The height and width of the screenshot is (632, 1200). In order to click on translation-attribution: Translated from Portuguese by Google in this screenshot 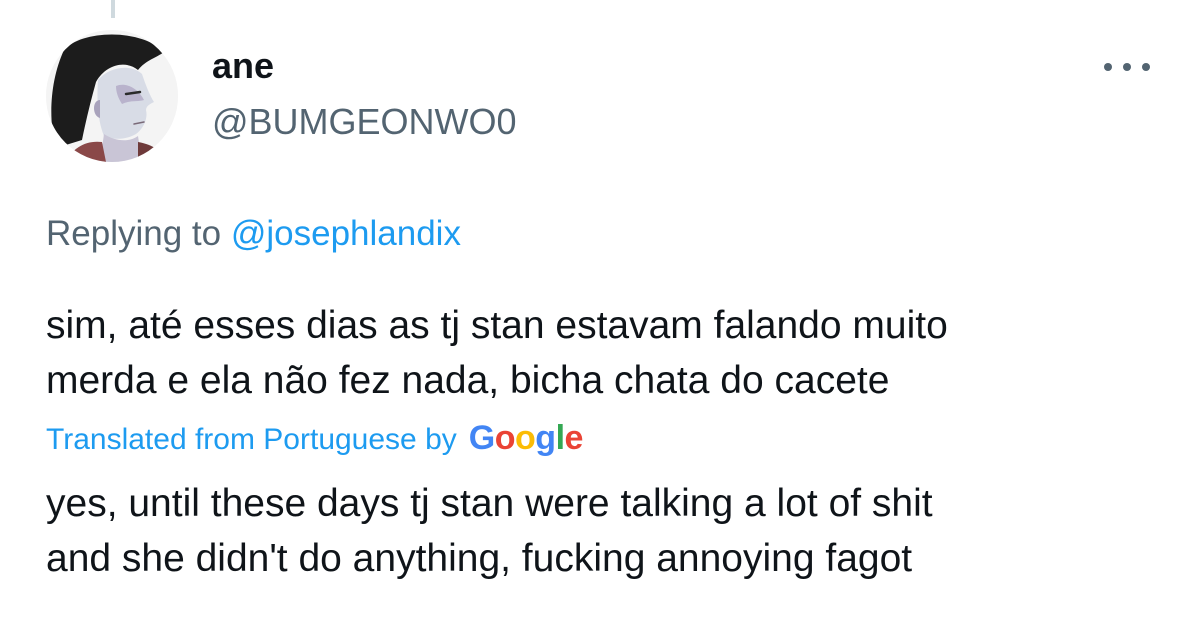, I will do `click(314, 439)`.